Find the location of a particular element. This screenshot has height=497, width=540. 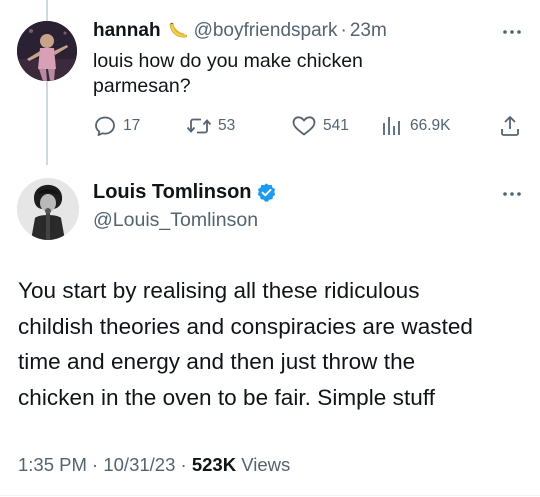

like-button: 541 is located at coordinates (320, 126).